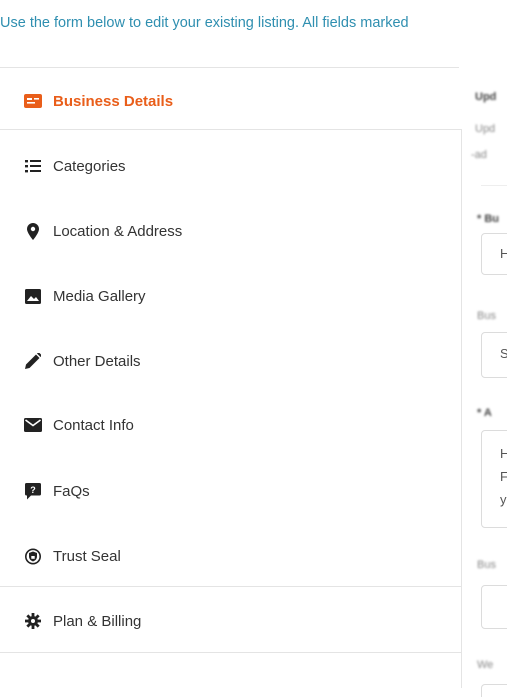 This screenshot has height=697, width=507. What do you see at coordinates (33, 425) in the screenshot?
I see `envelope-icon` at bounding box center [33, 425].